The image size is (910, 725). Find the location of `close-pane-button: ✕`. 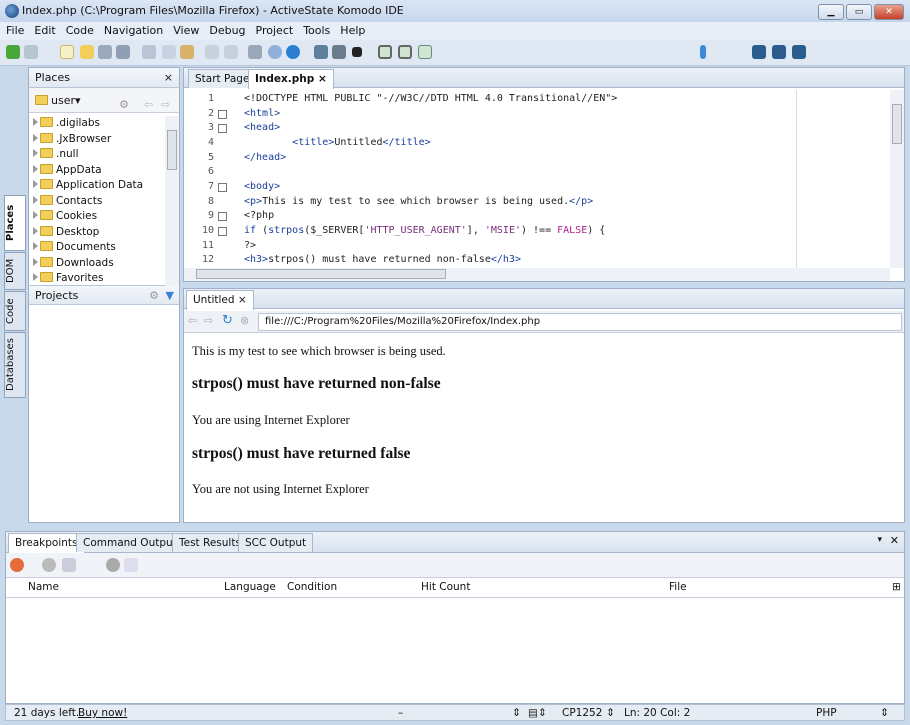

close-pane-button: ✕ is located at coordinates (894, 540).